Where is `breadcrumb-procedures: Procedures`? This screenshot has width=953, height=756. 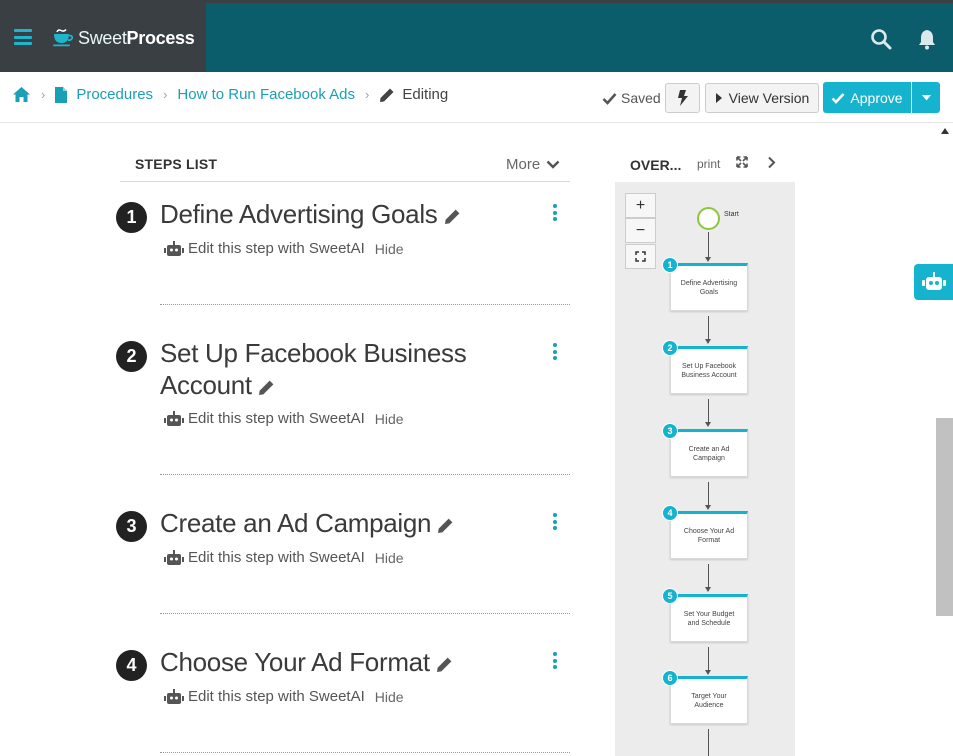 breadcrumb-procedures: Procedures is located at coordinates (114, 94).